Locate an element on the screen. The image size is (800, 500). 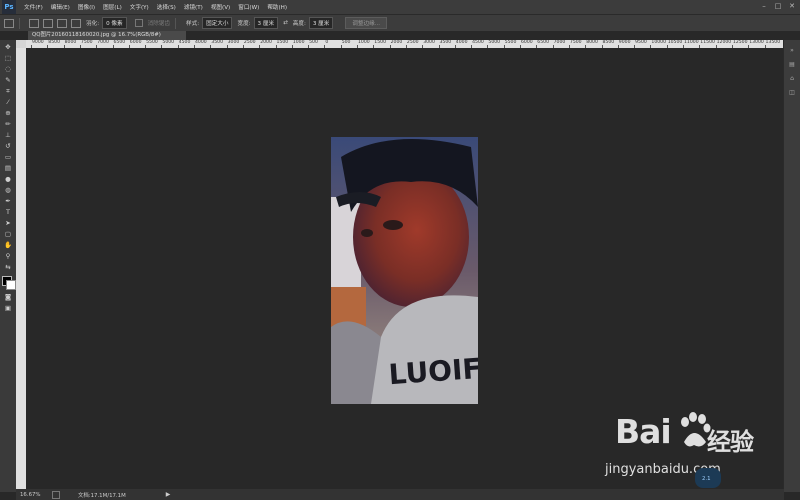
ruler-label: 13500 is located at coordinates (773, 42).